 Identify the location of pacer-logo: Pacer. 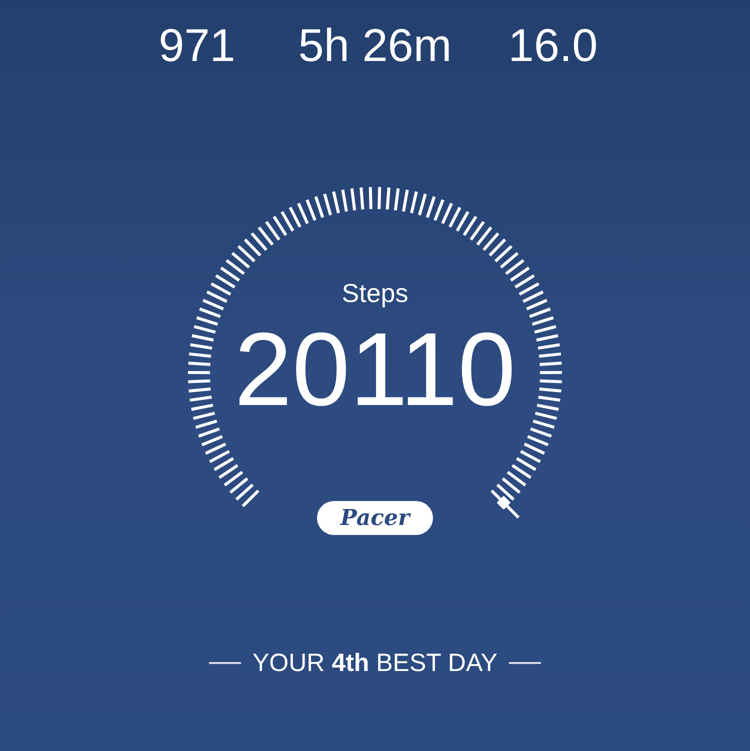
(375, 518).